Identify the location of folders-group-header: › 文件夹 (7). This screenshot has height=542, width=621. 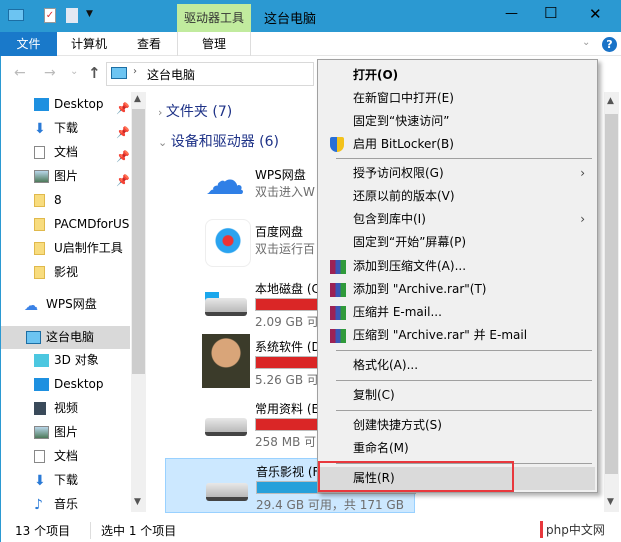
(195, 111).